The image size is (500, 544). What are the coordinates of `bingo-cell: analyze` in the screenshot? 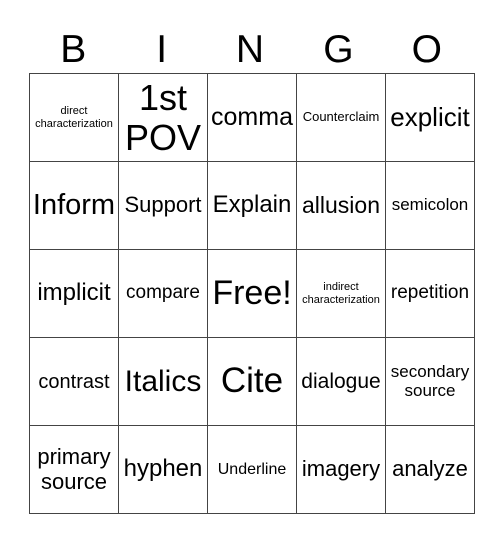 It's located at (430, 469).